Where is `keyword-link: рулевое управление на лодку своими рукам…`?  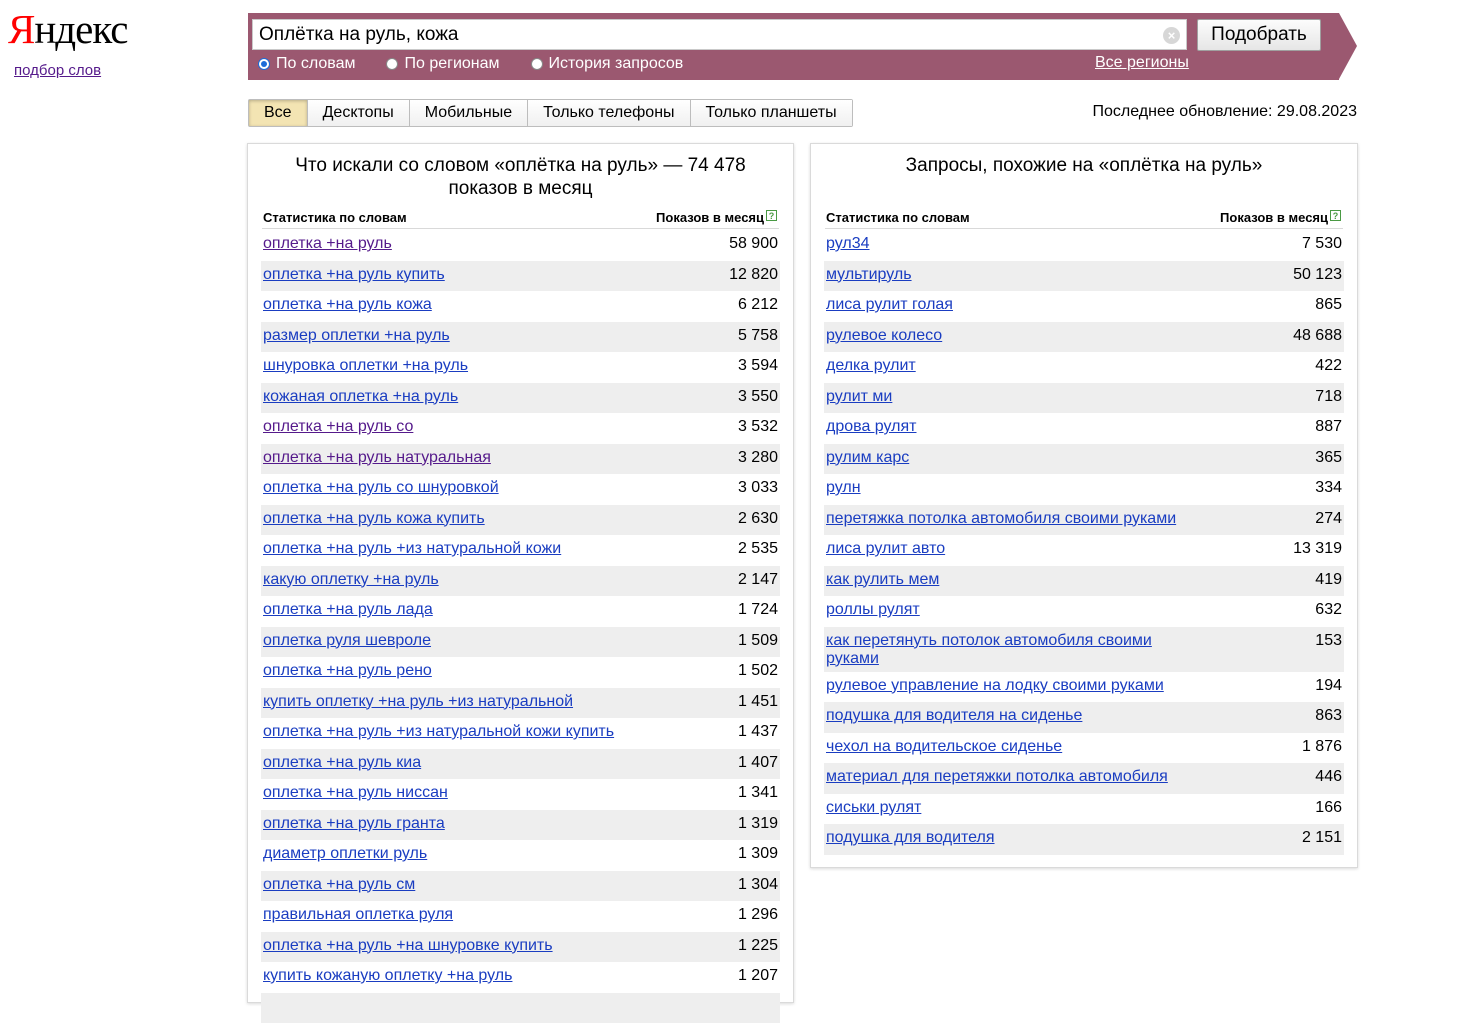
keyword-link: рулевое управление на лодку своими рукам… is located at coordinates (1084, 685).